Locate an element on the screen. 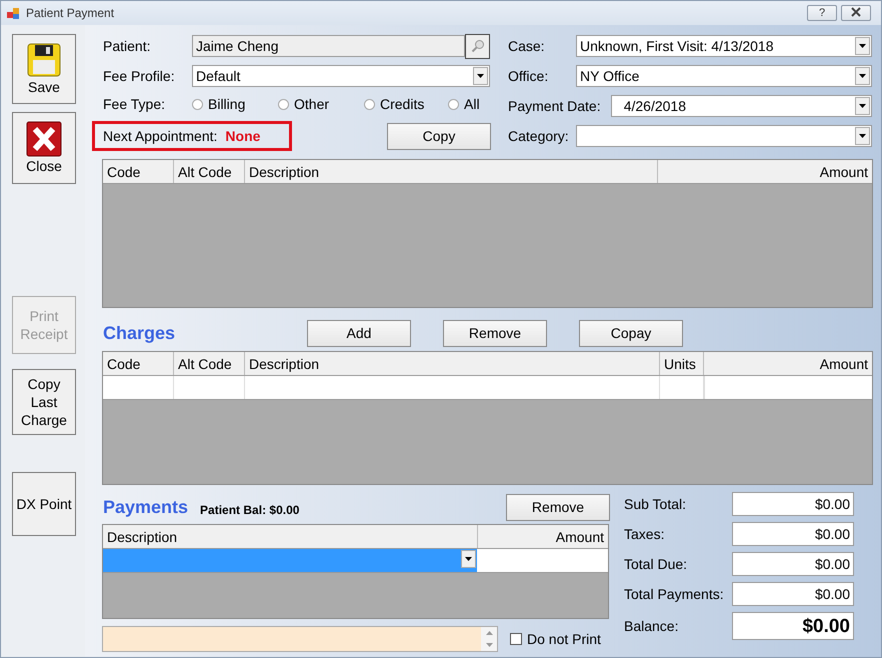 This screenshot has height=658, width=882. section-title: Payments is located at coordinates (145, 507).